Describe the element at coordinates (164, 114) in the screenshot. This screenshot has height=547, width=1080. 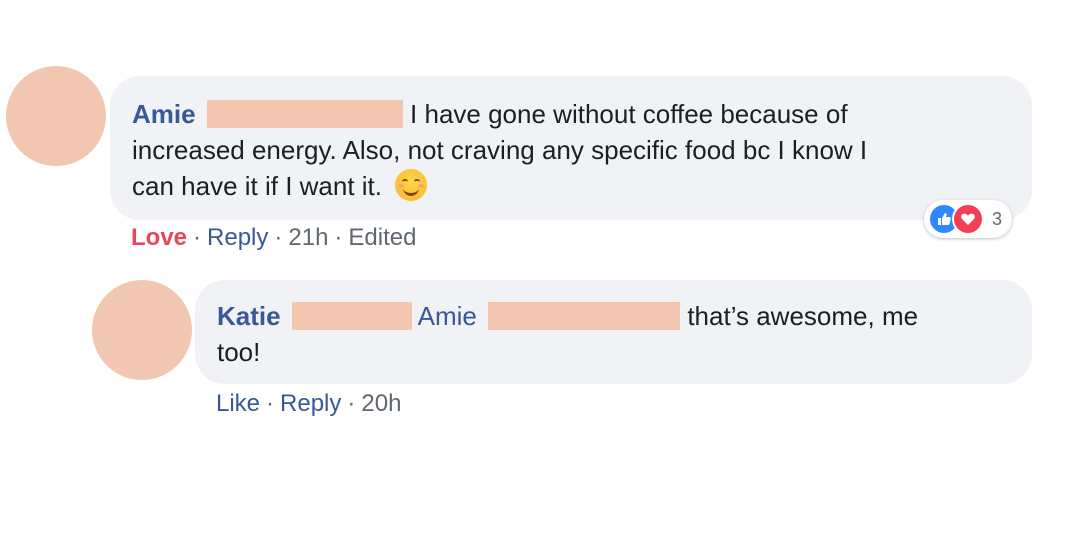
I see `comment-author: Amie` at that location.